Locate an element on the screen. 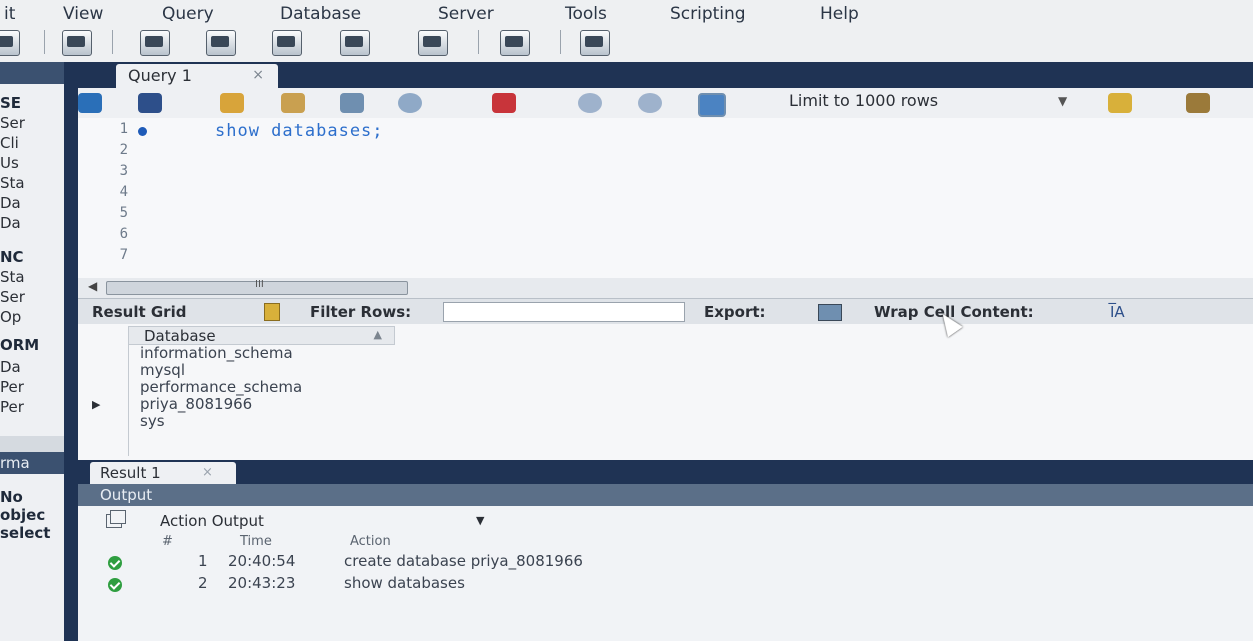 Image resolution: width=1253 pixels, height=641 pixels. save-icon is located at coordinates (150, 103).